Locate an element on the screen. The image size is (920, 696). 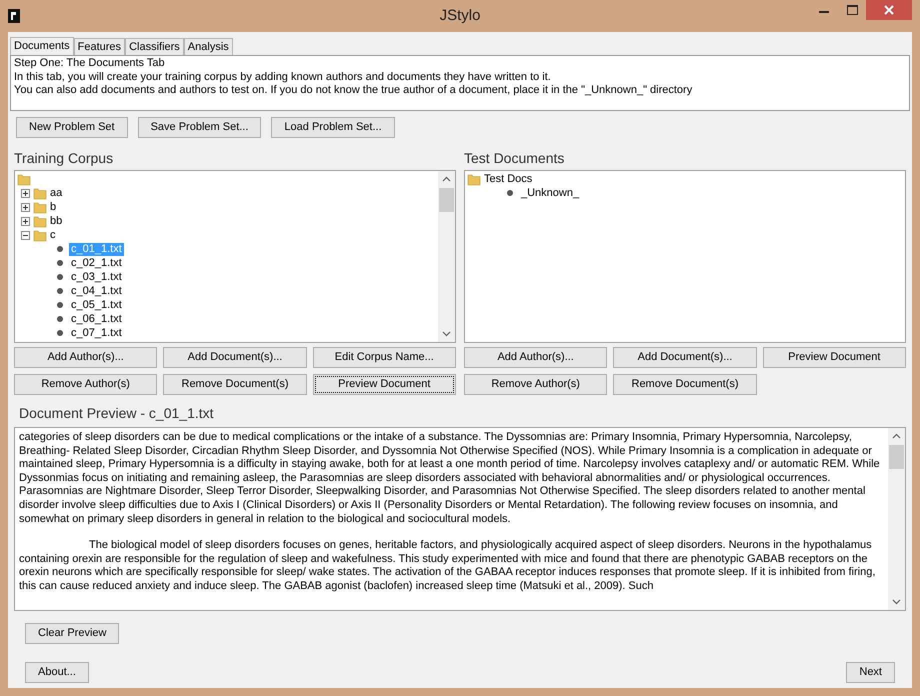
tree-item: Test Docs is located at coordinates (508, 179).